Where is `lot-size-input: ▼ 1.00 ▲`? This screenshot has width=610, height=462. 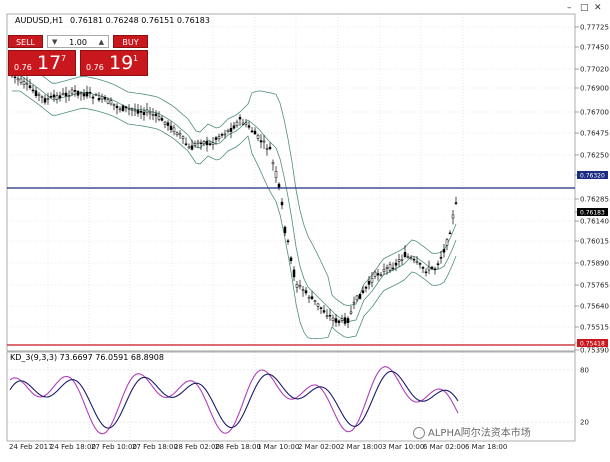 lot-size-input: ▼ 1.00 ▲ is located at coordinates (78, 41).